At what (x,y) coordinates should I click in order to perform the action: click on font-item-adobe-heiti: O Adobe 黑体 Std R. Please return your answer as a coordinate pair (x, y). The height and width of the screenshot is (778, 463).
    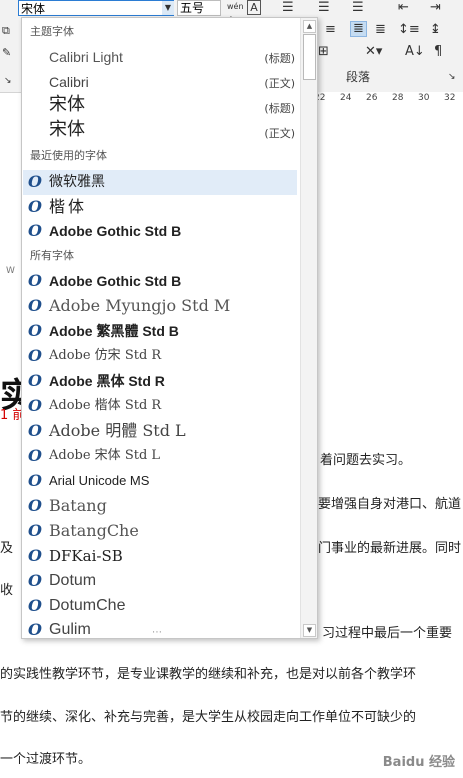
    Looking at the image, I should click on (160, 381).